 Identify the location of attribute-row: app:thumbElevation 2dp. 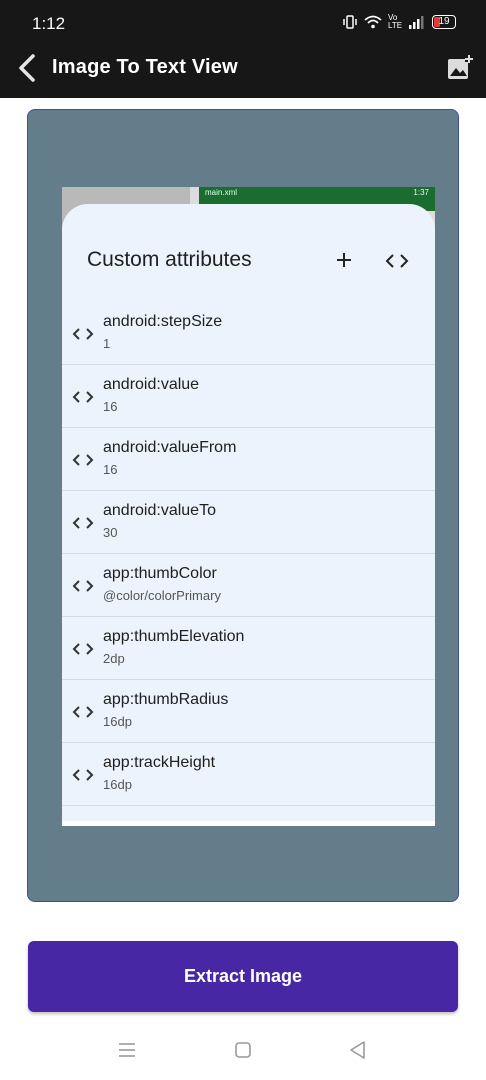
(248, 648).